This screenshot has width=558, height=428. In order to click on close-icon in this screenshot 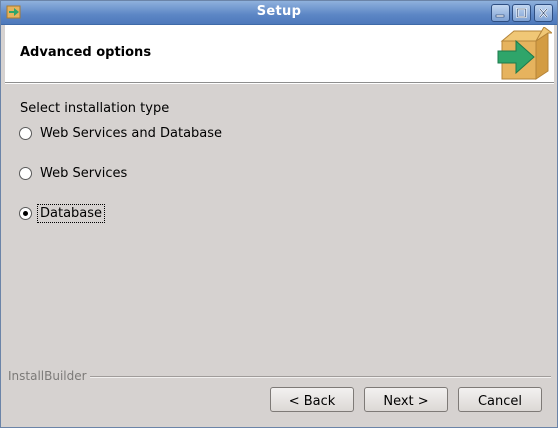, I will do `click(543, 13)`.